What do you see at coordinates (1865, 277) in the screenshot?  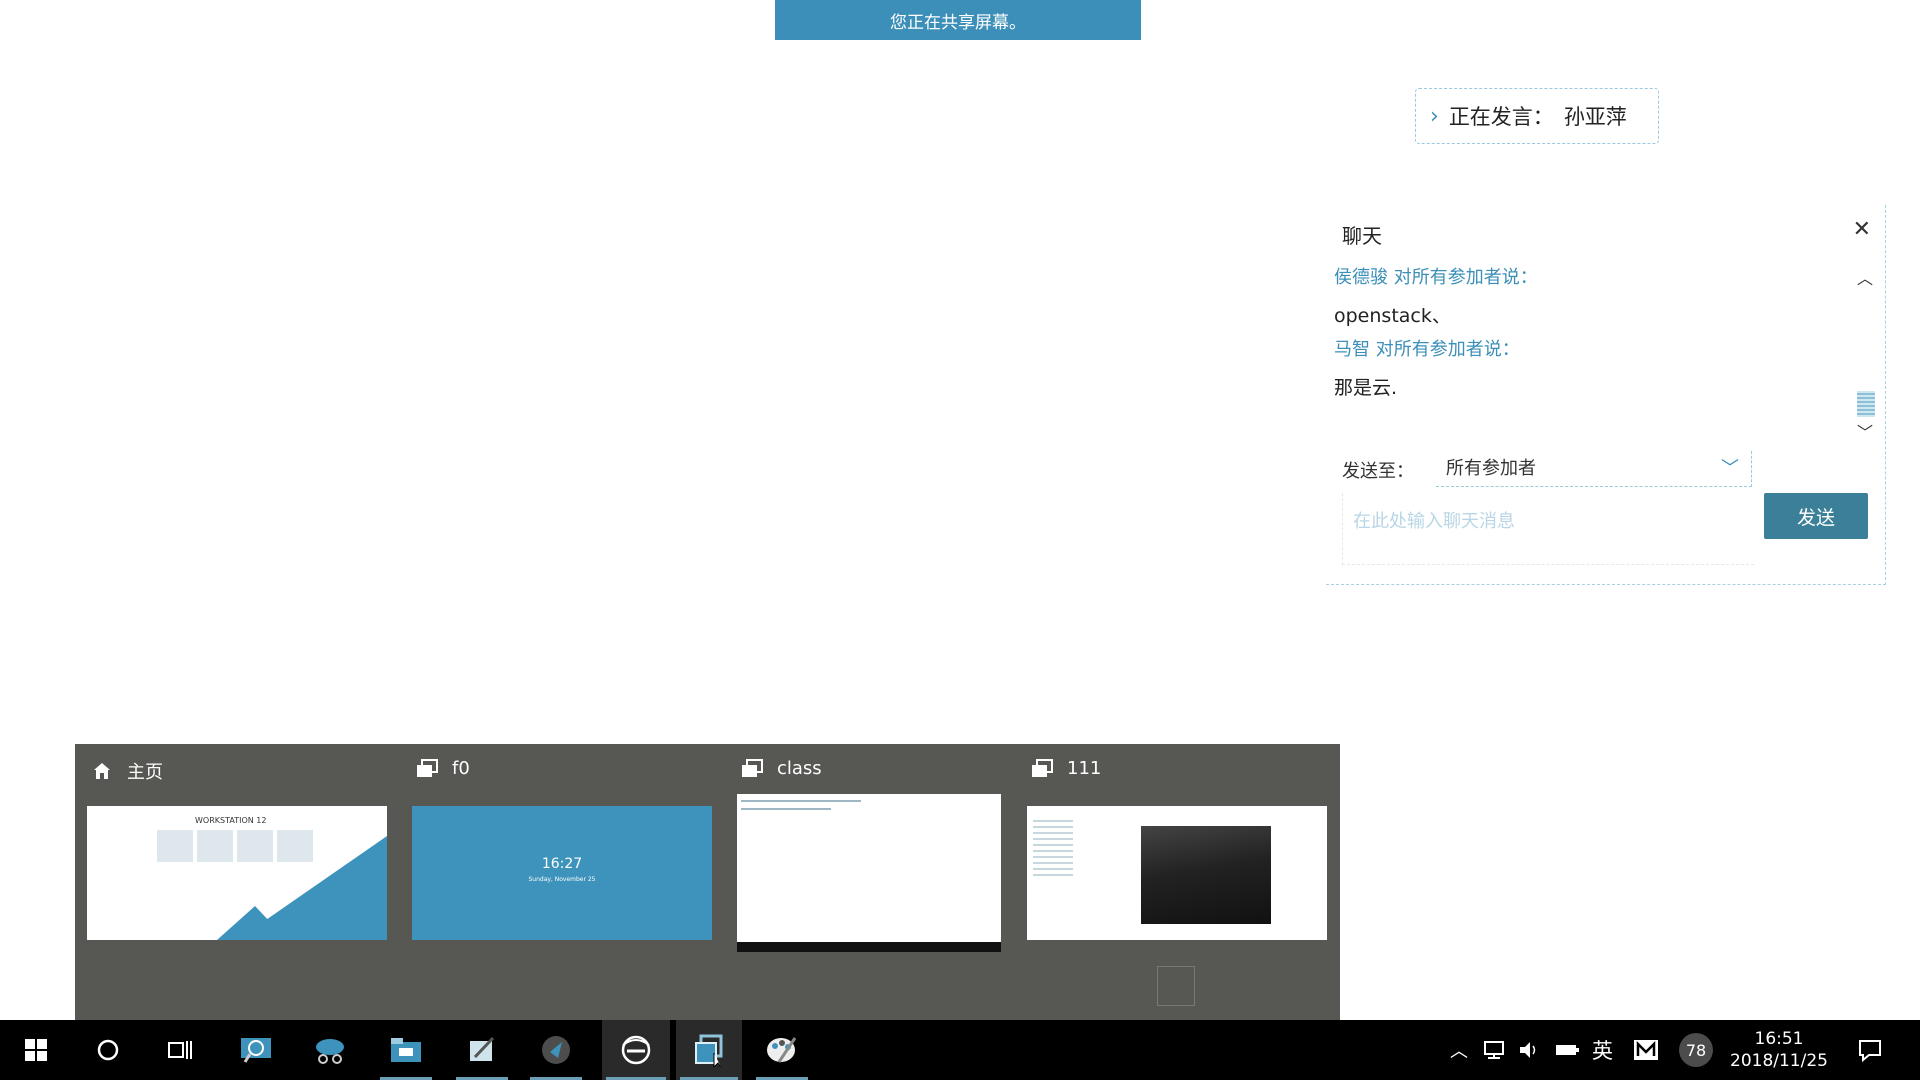 I see `scroll-up-icon: ︿` at bounding box center [1865, 277].